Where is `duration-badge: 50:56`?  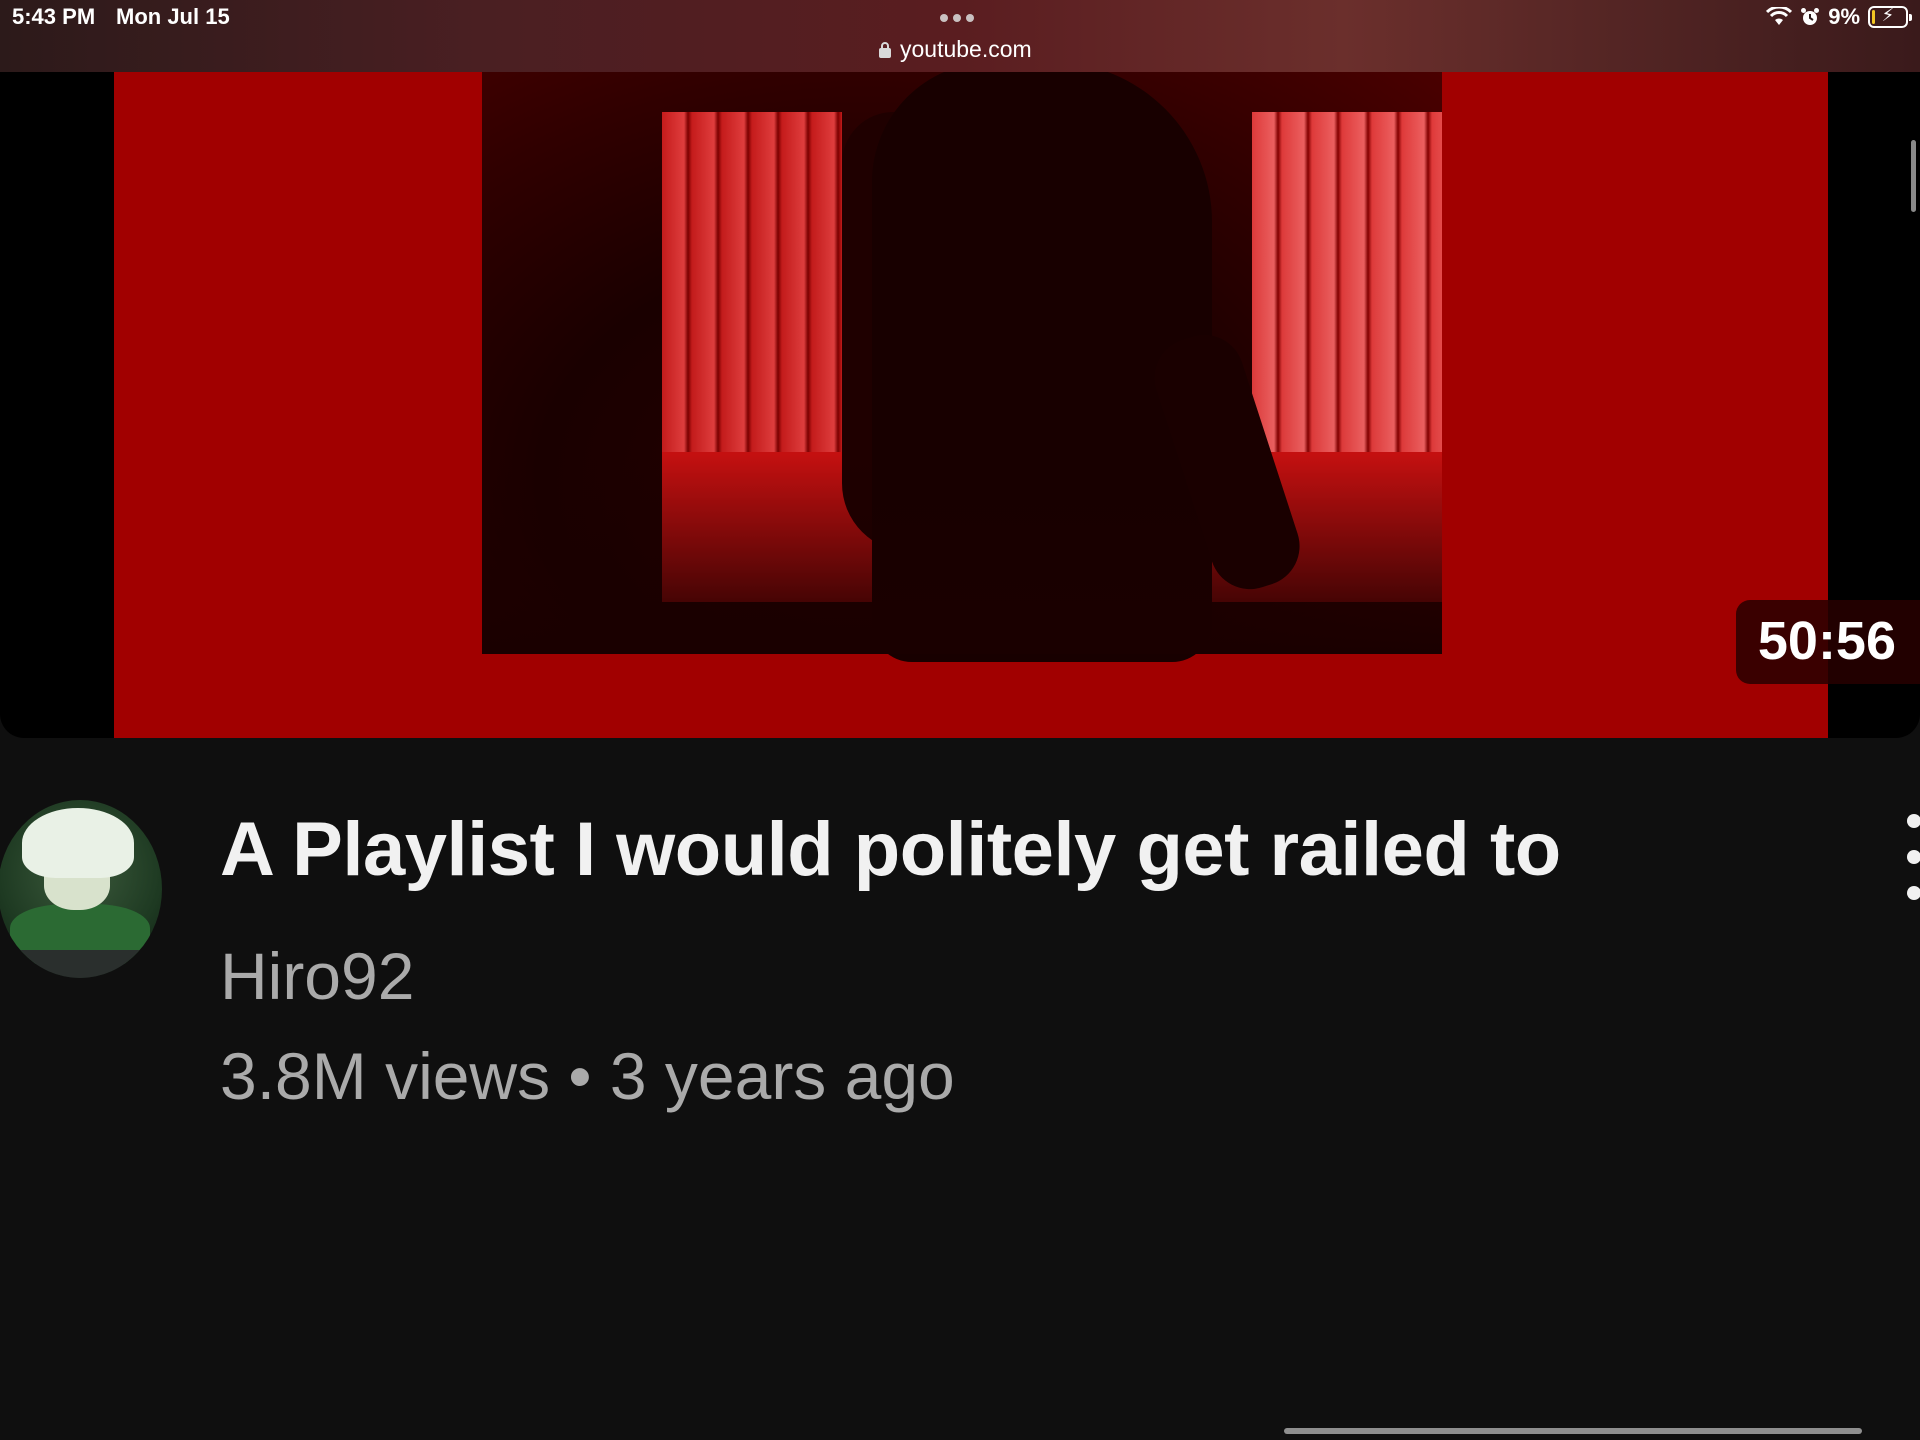 duration-badge: 50:56 is located at coordinates (1827, 642).